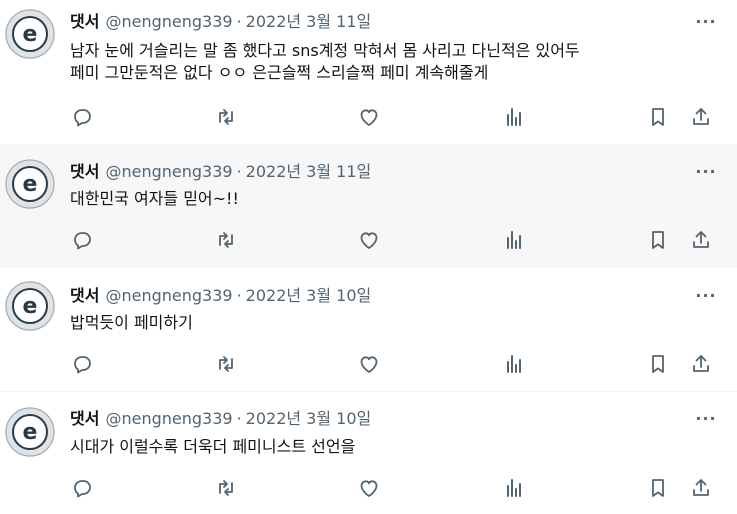 This screenshot has width=737, height=514. What do you see at coordinates (213, 446) in the screenshot?
I see `tweet-text: 시대가 이럴수록 더욱더 페미니스트 선언을` at bounding box center [213, 446].